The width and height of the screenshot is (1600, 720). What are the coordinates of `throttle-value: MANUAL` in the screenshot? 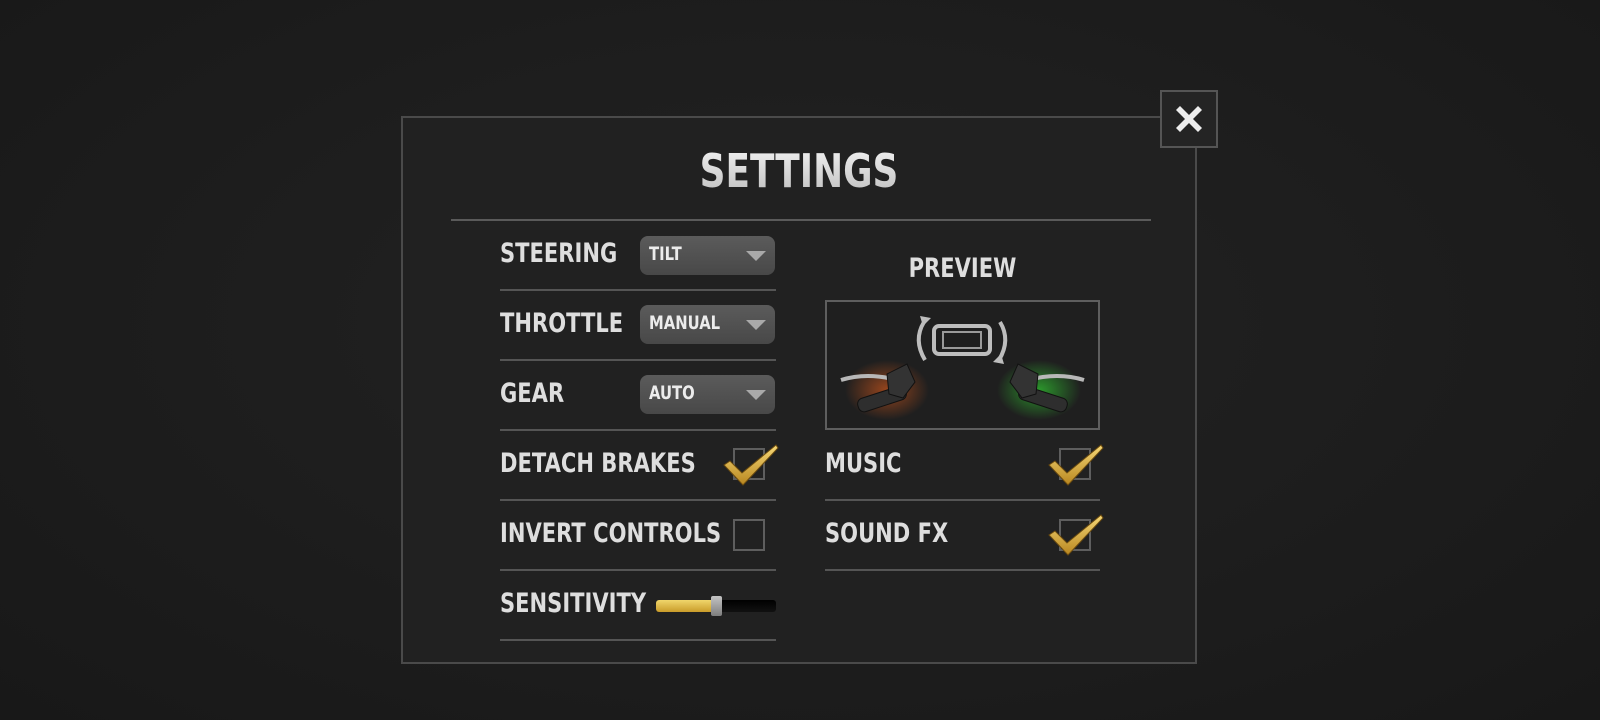 It's located at (685, 323).